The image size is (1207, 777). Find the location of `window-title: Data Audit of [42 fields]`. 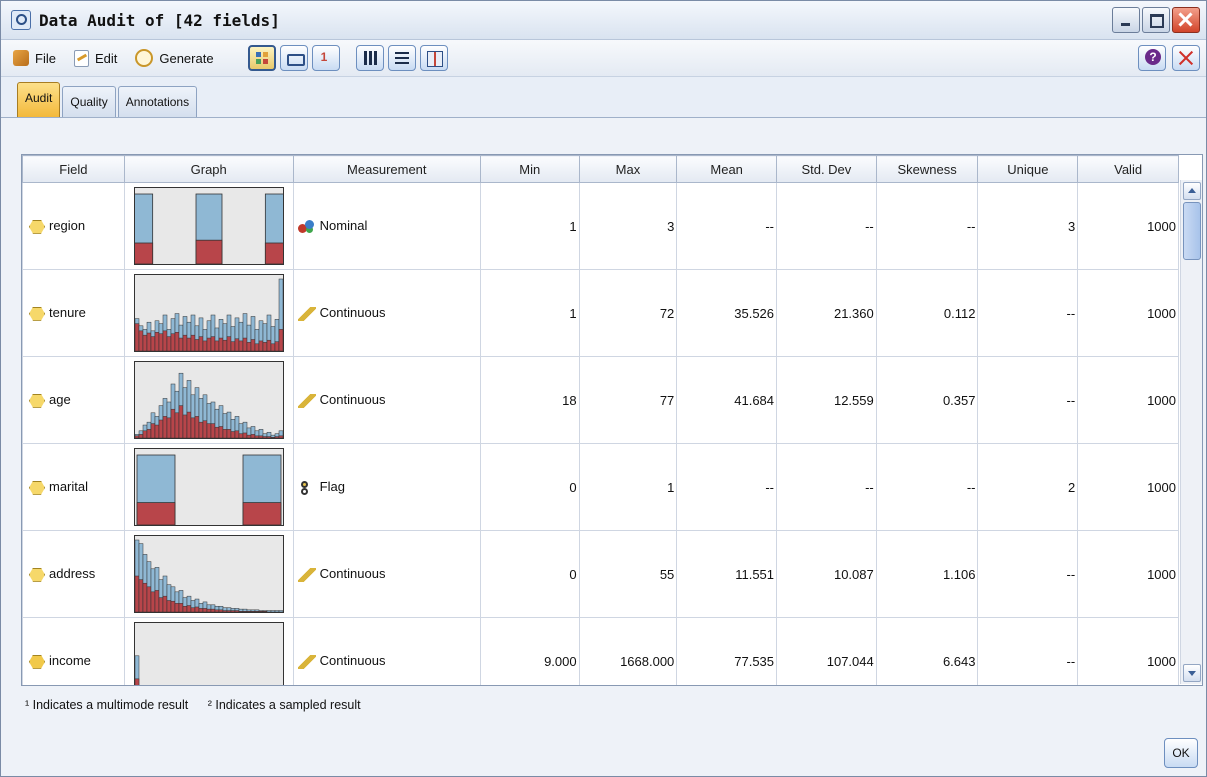

window-title: Data Audit of [42 fields] is located at coordinates (159, 20).